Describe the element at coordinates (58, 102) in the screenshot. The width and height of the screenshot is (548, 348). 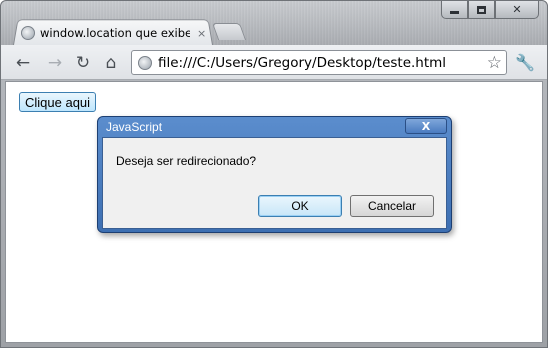
I see `clique-aqui-button: Clique aqui` at that location.